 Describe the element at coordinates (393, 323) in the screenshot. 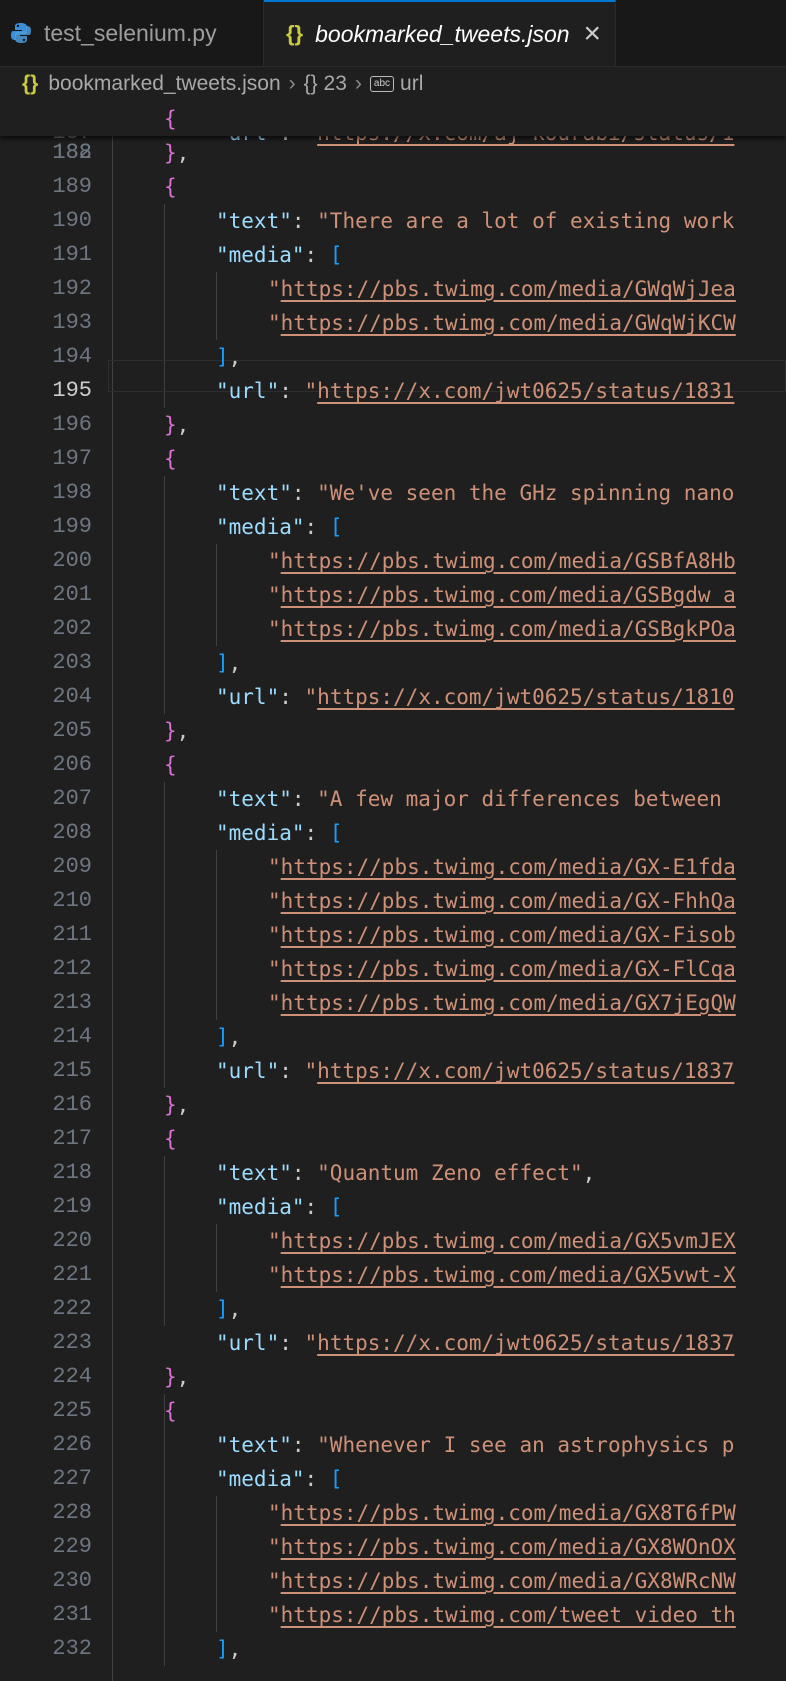

I see `code-line: 193 "https://pbs.twimg.com/media/GWqWjKCW` at that location.